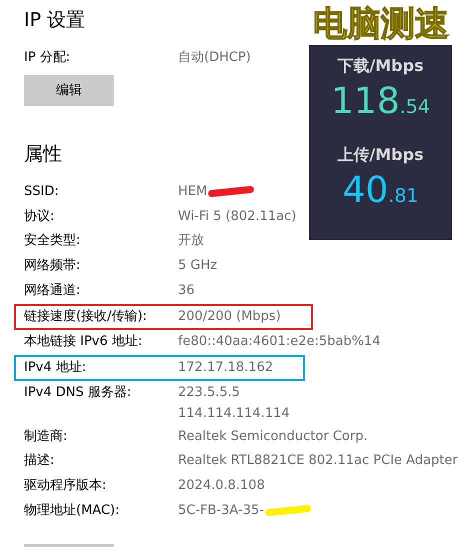  Describe the element at coordinates (40, 217) in the screenshot. I see `field-label: 协议:` at that location.